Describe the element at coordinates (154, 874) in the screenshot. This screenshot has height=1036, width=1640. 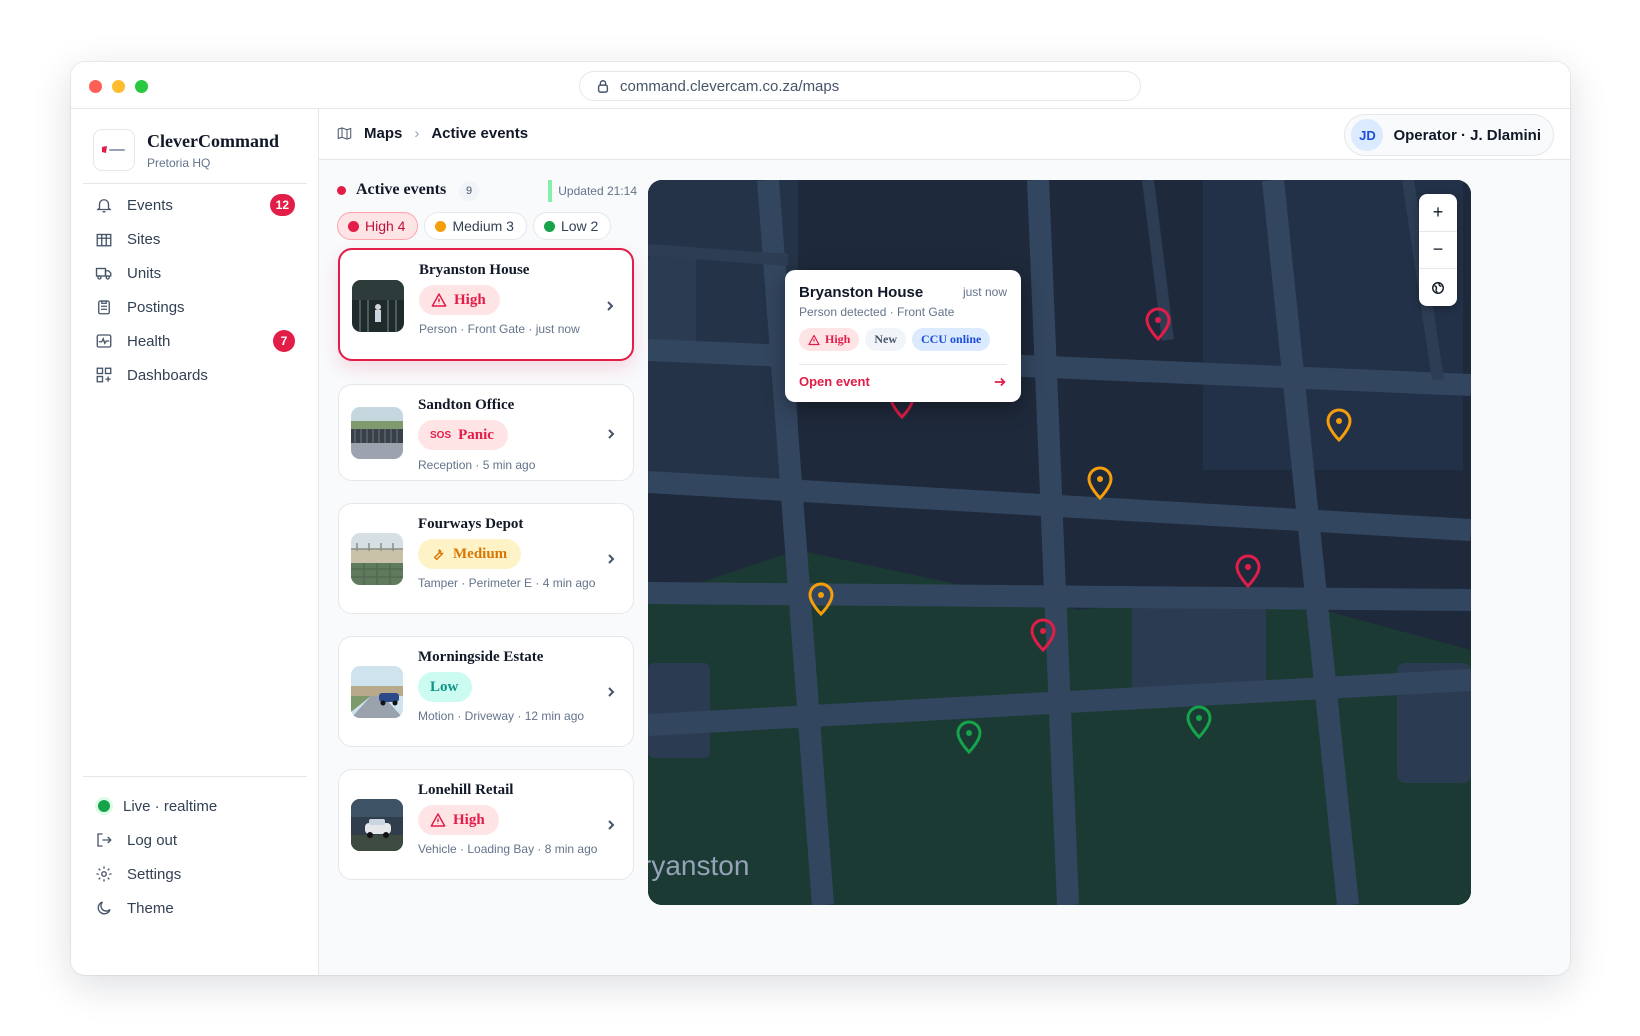
I see `sidebar-item-label: Settings` at that location.